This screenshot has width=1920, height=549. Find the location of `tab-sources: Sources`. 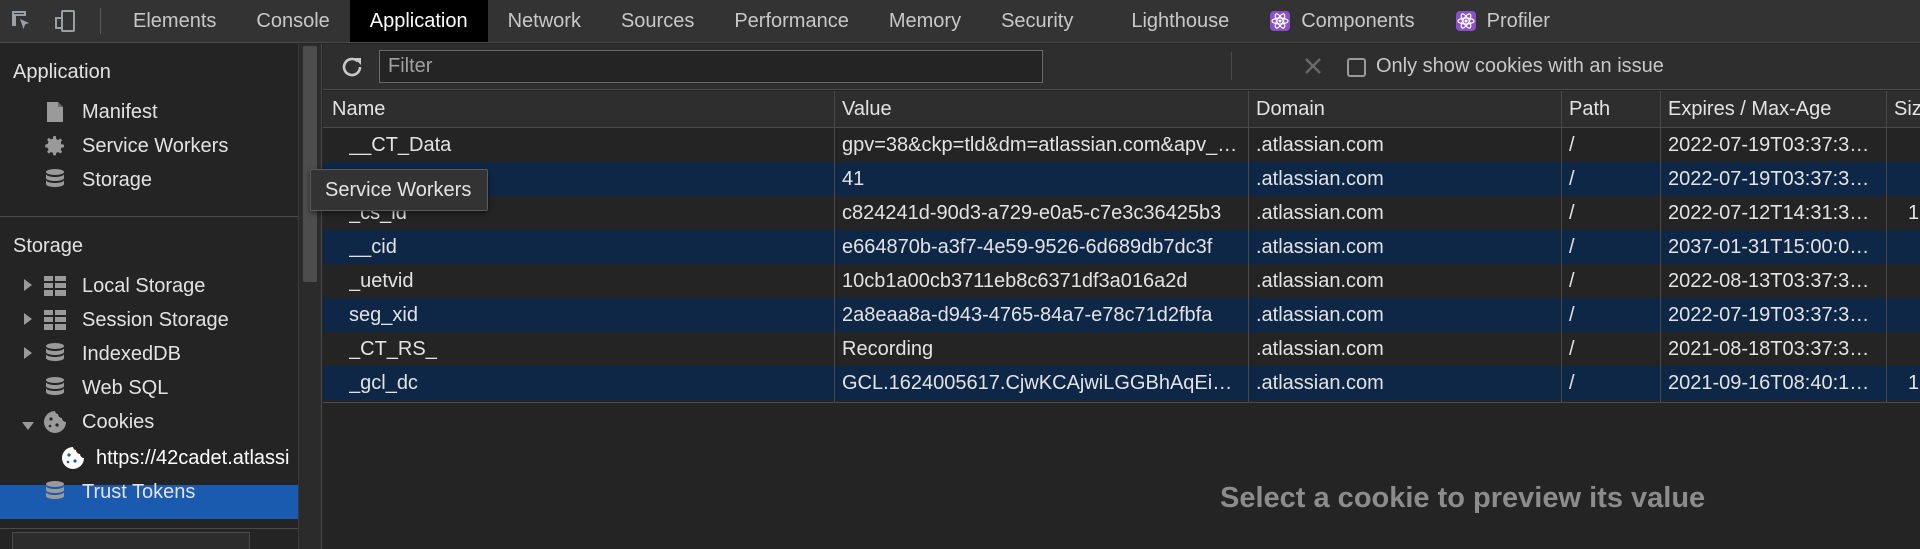

tab-sources: Sources is located at coordinates (657, 21).